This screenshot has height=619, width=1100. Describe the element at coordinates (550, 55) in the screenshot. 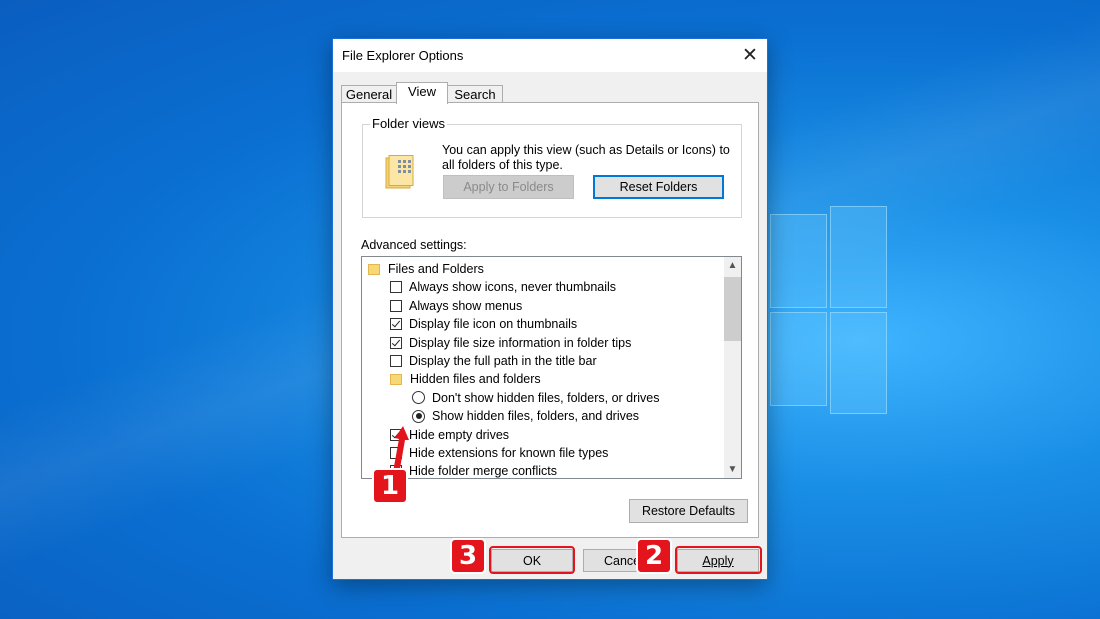

I see `title-bar: File Explorer Options ✕` at that location.